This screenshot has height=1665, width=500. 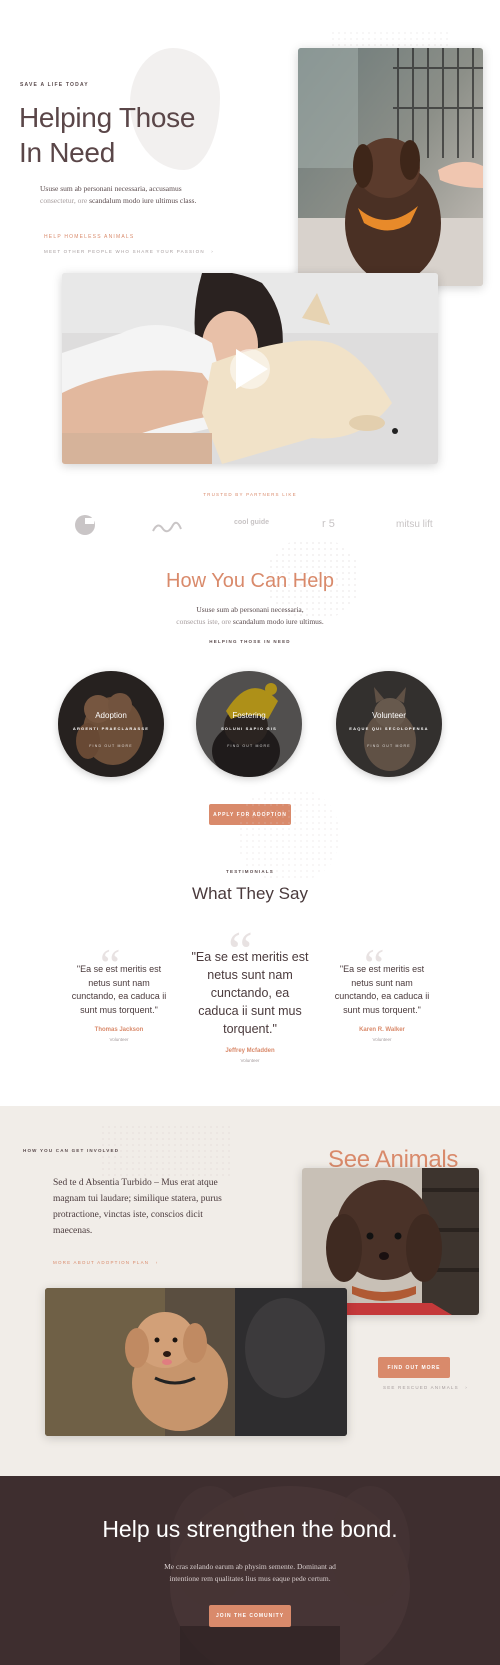 I want to click on help-body-line1: Ususe sum ab personani necessaria,, so click(x=250, y=609).